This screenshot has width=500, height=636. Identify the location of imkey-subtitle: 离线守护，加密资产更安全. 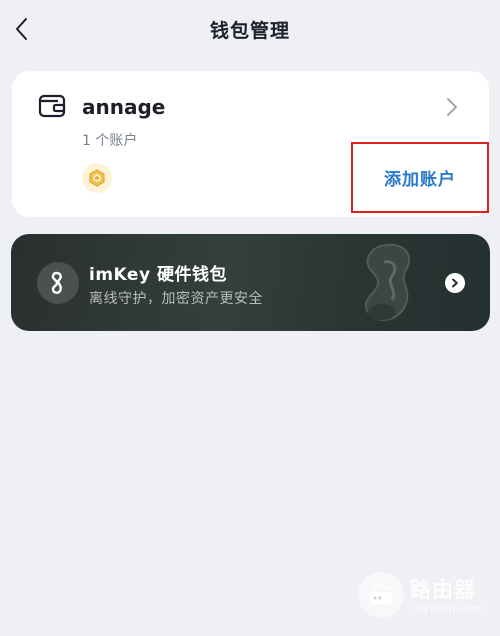
(176, 299).